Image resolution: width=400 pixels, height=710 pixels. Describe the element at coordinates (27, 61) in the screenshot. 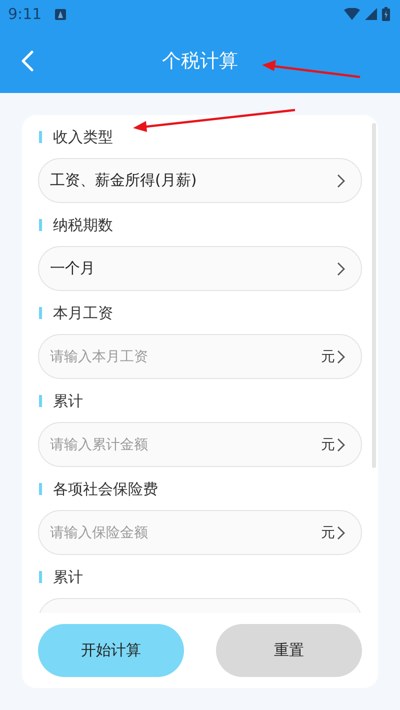

I see `back-icon` at that location.